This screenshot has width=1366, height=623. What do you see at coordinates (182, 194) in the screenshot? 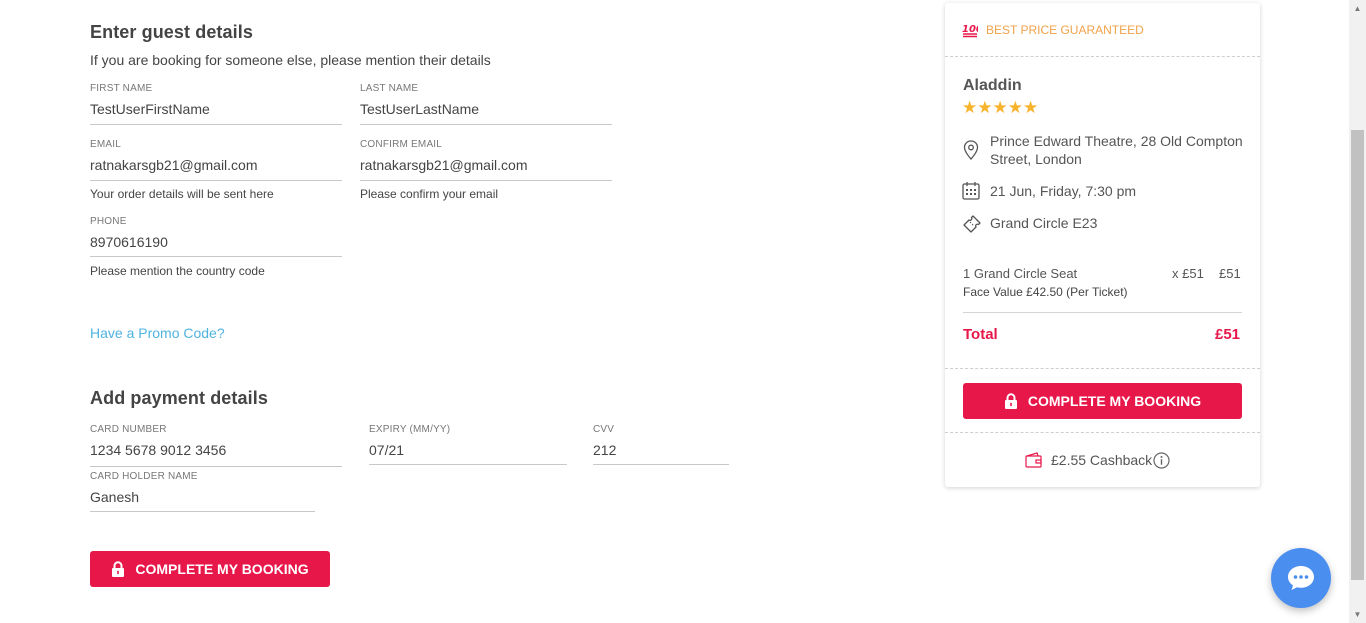
I see `email-hint: Your order details will be sent here` at bounding box center [182, 194].